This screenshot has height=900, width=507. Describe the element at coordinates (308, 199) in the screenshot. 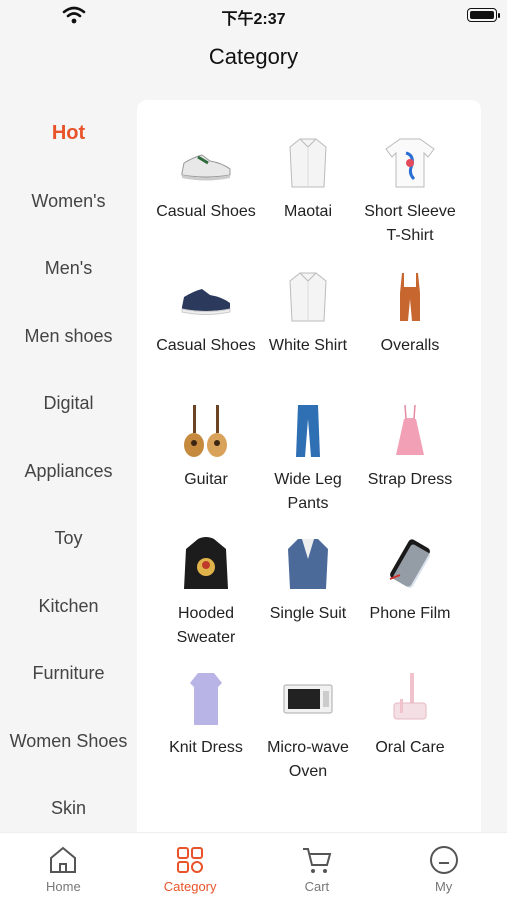

I see `product-item: Maotai` at that location.